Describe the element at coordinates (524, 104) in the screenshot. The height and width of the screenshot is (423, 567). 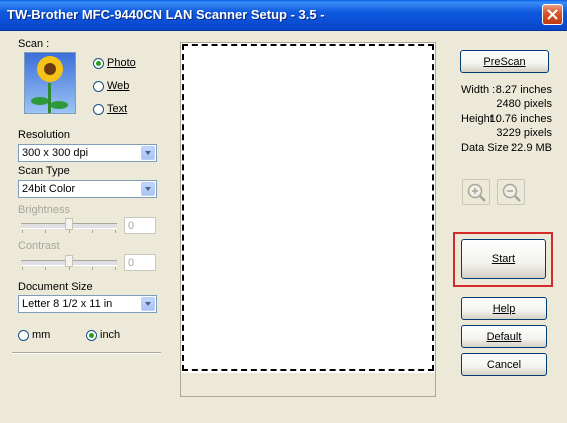
I see `width-pixels: 2480 pixels` at that location.